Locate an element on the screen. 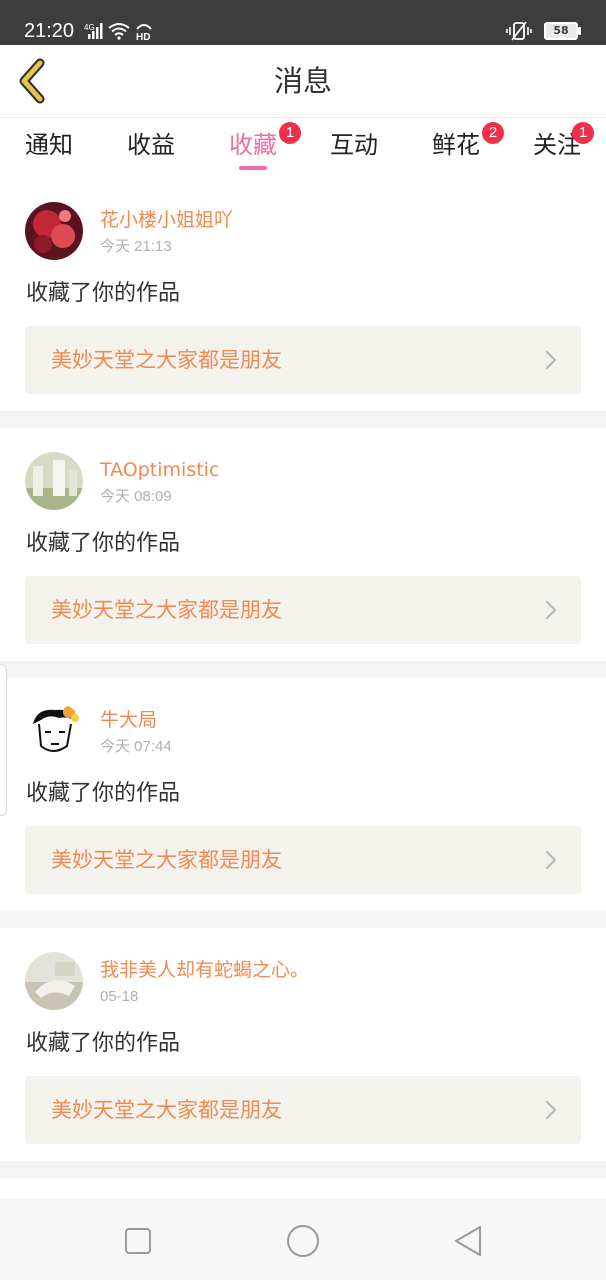 The image size is (606, 1280). circle-home-icon is located at coordinates (303, 1241).